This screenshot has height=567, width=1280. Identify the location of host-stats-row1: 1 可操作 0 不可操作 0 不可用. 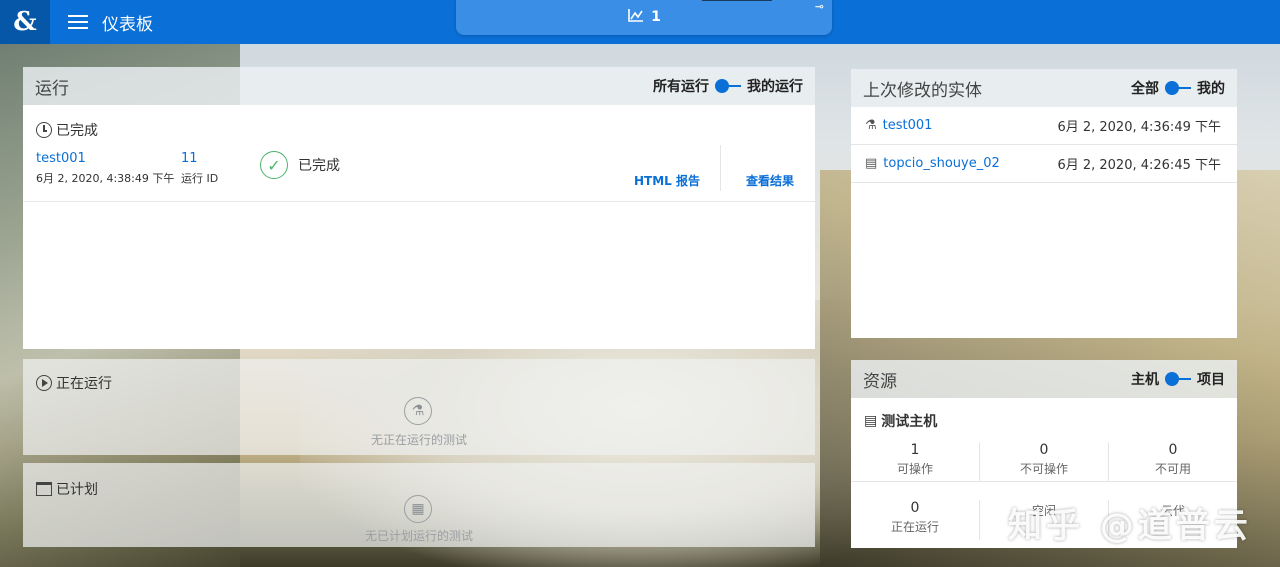
(1044, 462).